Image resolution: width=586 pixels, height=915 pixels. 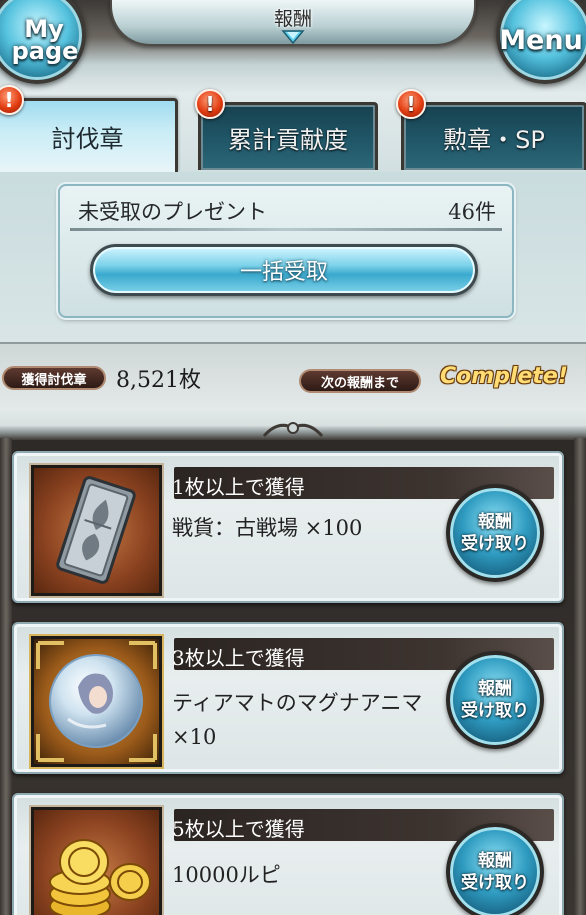 What do you see at coordinates (360, 381) in the screenshot?
I see `next-reward-label: 次の報酬まで` at bounding box center [360, 381].